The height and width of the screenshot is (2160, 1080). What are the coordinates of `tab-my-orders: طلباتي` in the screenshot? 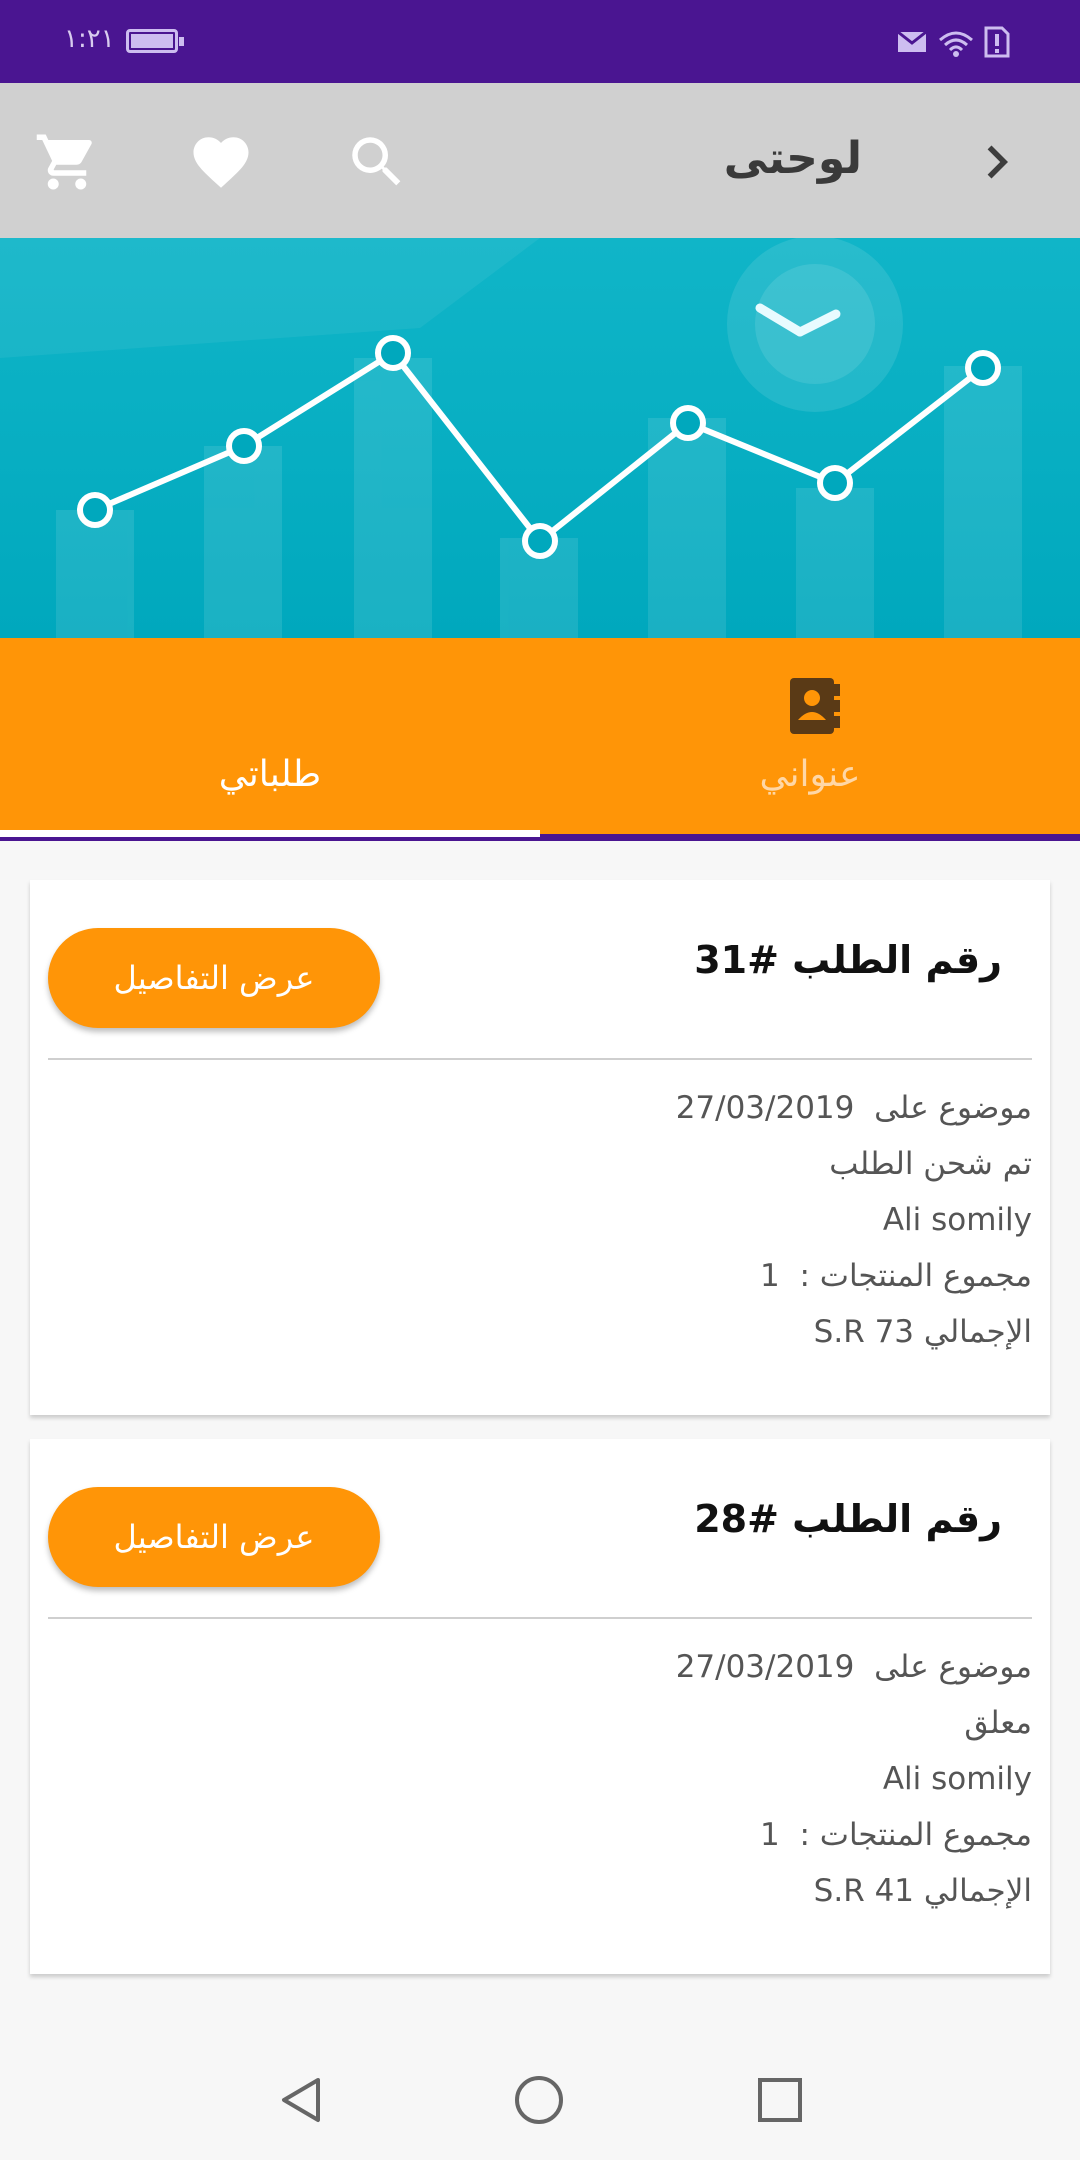 It's located at (270, 738).